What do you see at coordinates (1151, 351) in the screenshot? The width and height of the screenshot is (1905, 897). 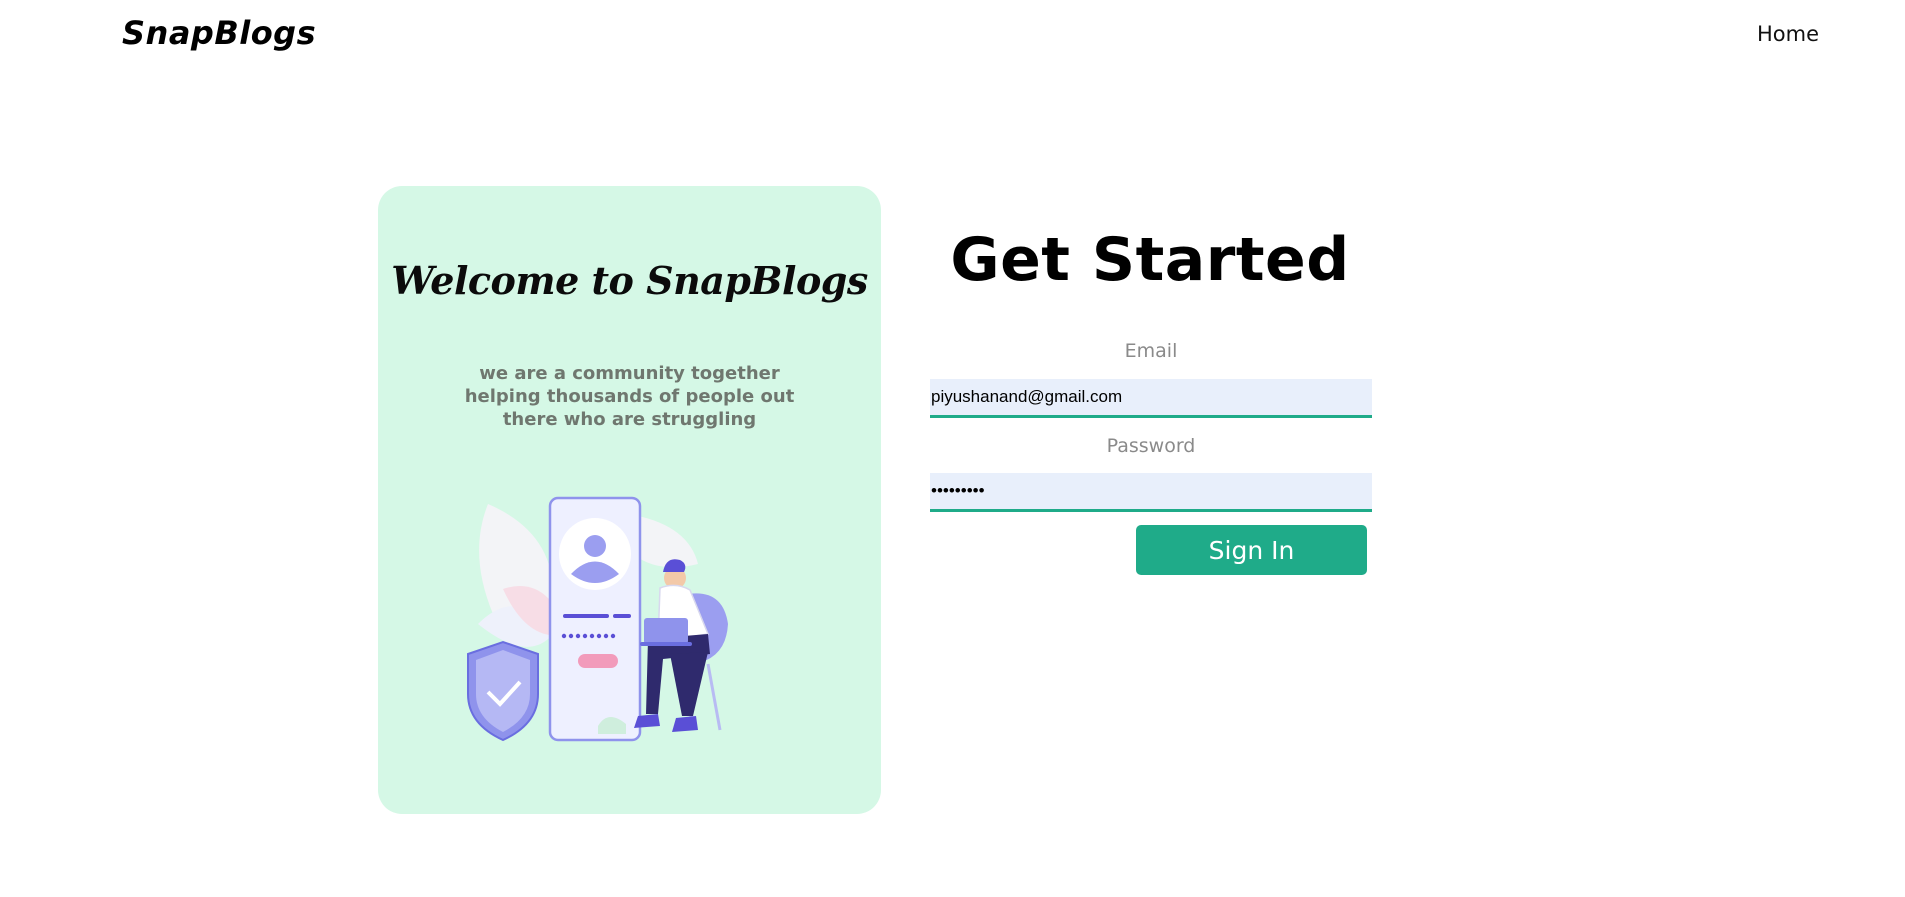 I see `email-label: Email` at bounding box center [1151, 351].